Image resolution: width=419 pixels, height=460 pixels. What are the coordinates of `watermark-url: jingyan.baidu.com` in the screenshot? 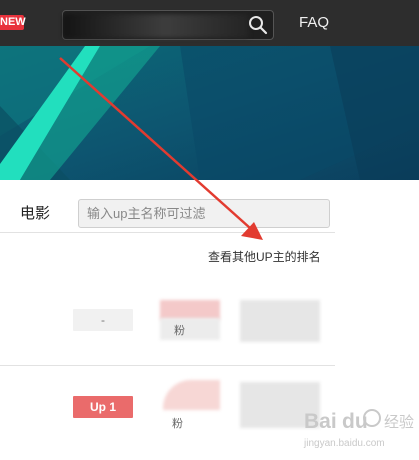 It's located at (344, 443).